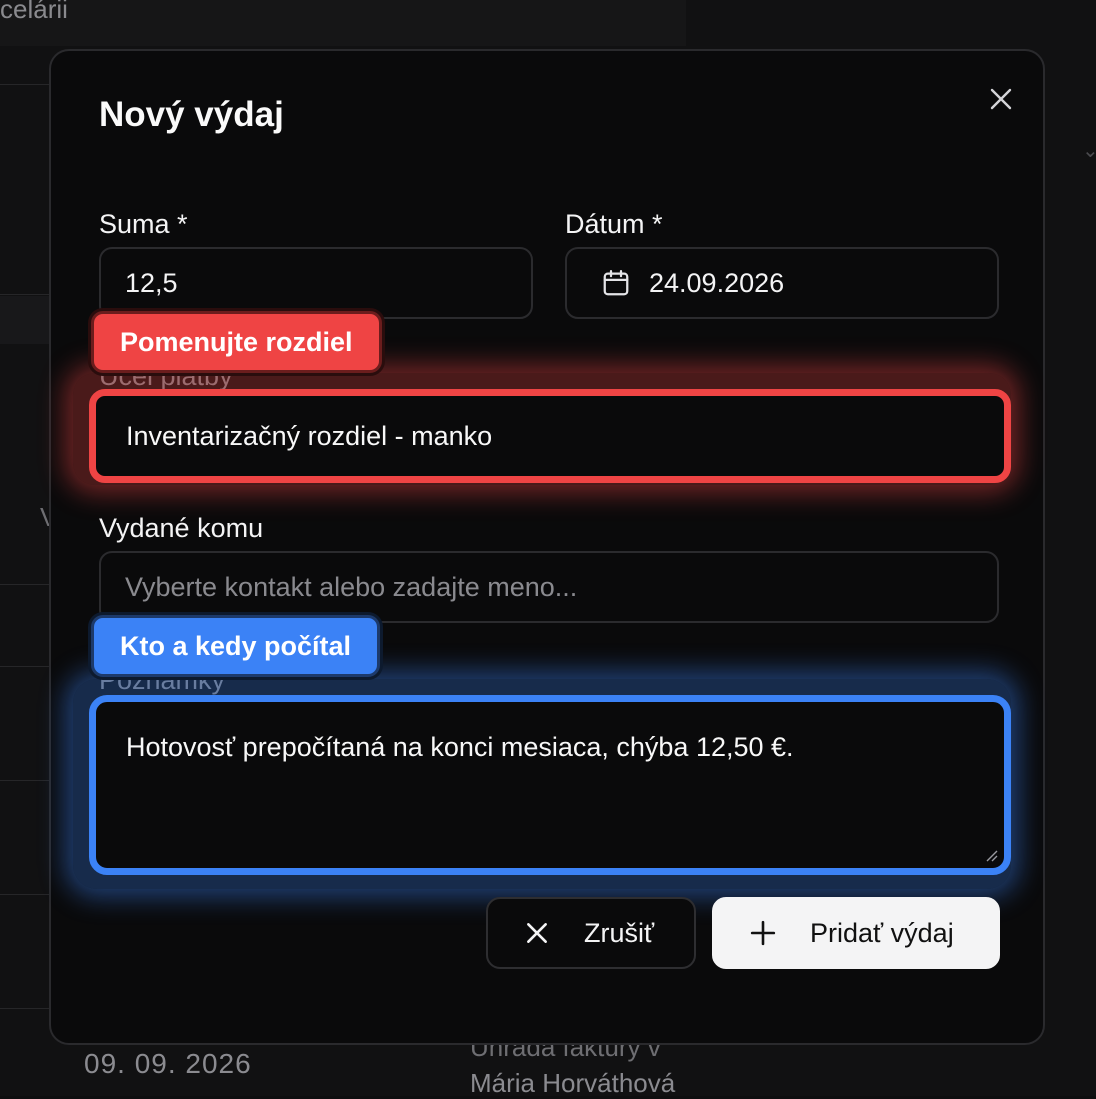 This screenshot has width=1096, height=1099. Describe the element at coordinates (573, 1083) in the screenshot. I see `background-row-name: Mária Horváthová` at that location.